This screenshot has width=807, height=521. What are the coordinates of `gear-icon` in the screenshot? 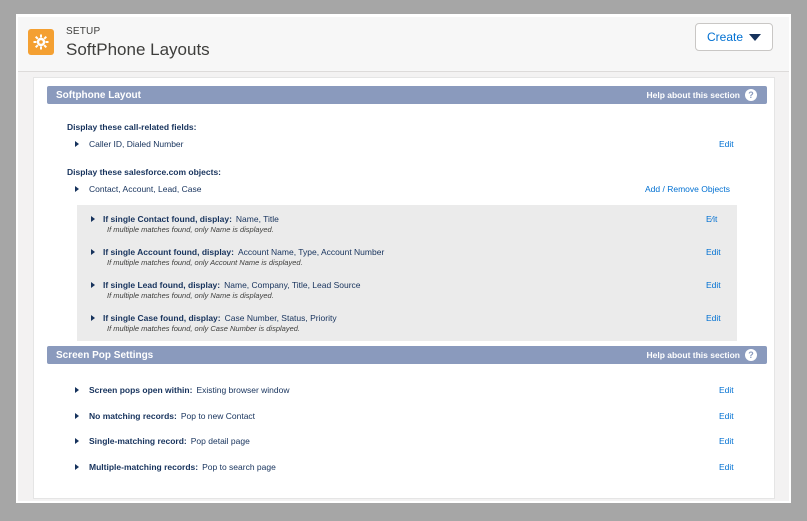 It's located at (41, 42).